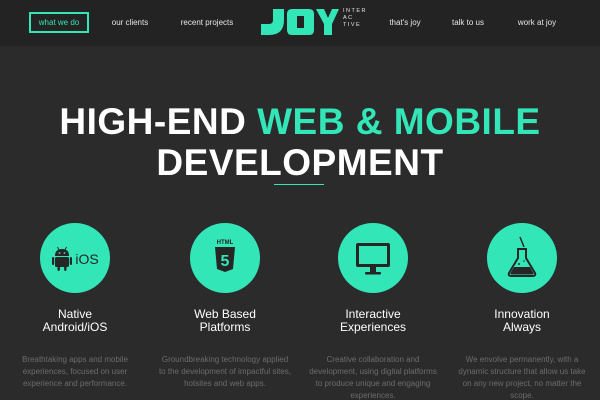  Describe the element at coordinates (299, 184) in the screenshot. I see `hero-divider` at that location.